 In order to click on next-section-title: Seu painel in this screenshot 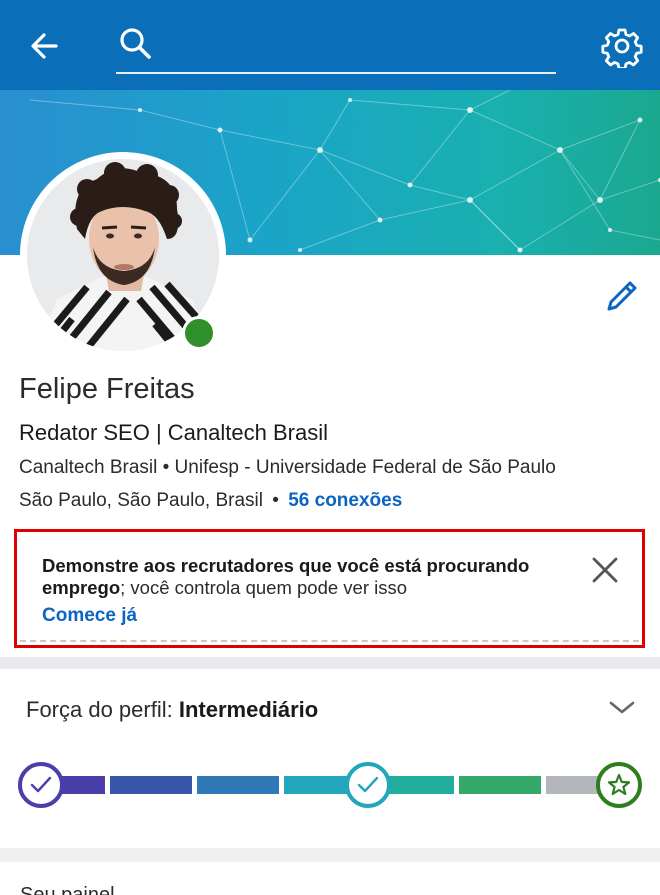, I will do `click(67, 889)`.